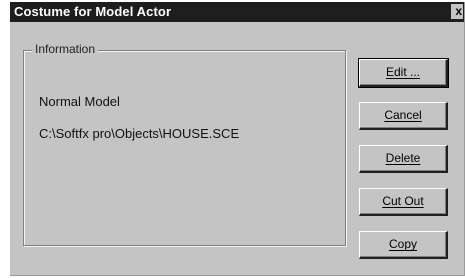 The width and height of the screenshot is (465, 278). I want to click on delete-button-label: Delete, so click(403, 158).